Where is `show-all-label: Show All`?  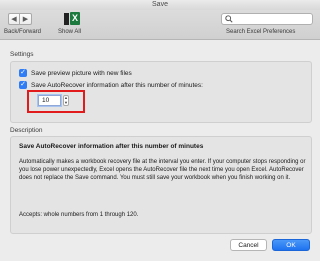 show-all-label: Show All is located at coordinates (70, 32).